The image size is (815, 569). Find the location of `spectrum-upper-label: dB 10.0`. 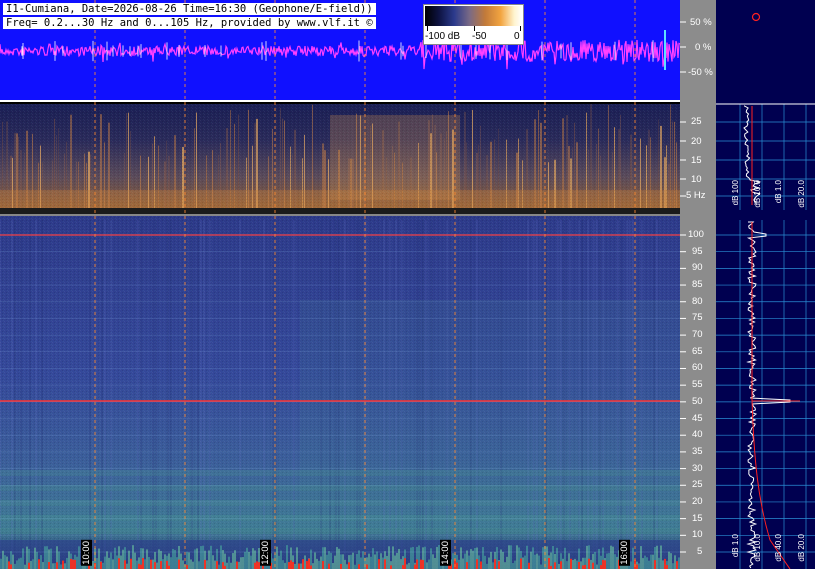

spectrum-upper-label: dB 10.0 is located at coordinates (757, 194).